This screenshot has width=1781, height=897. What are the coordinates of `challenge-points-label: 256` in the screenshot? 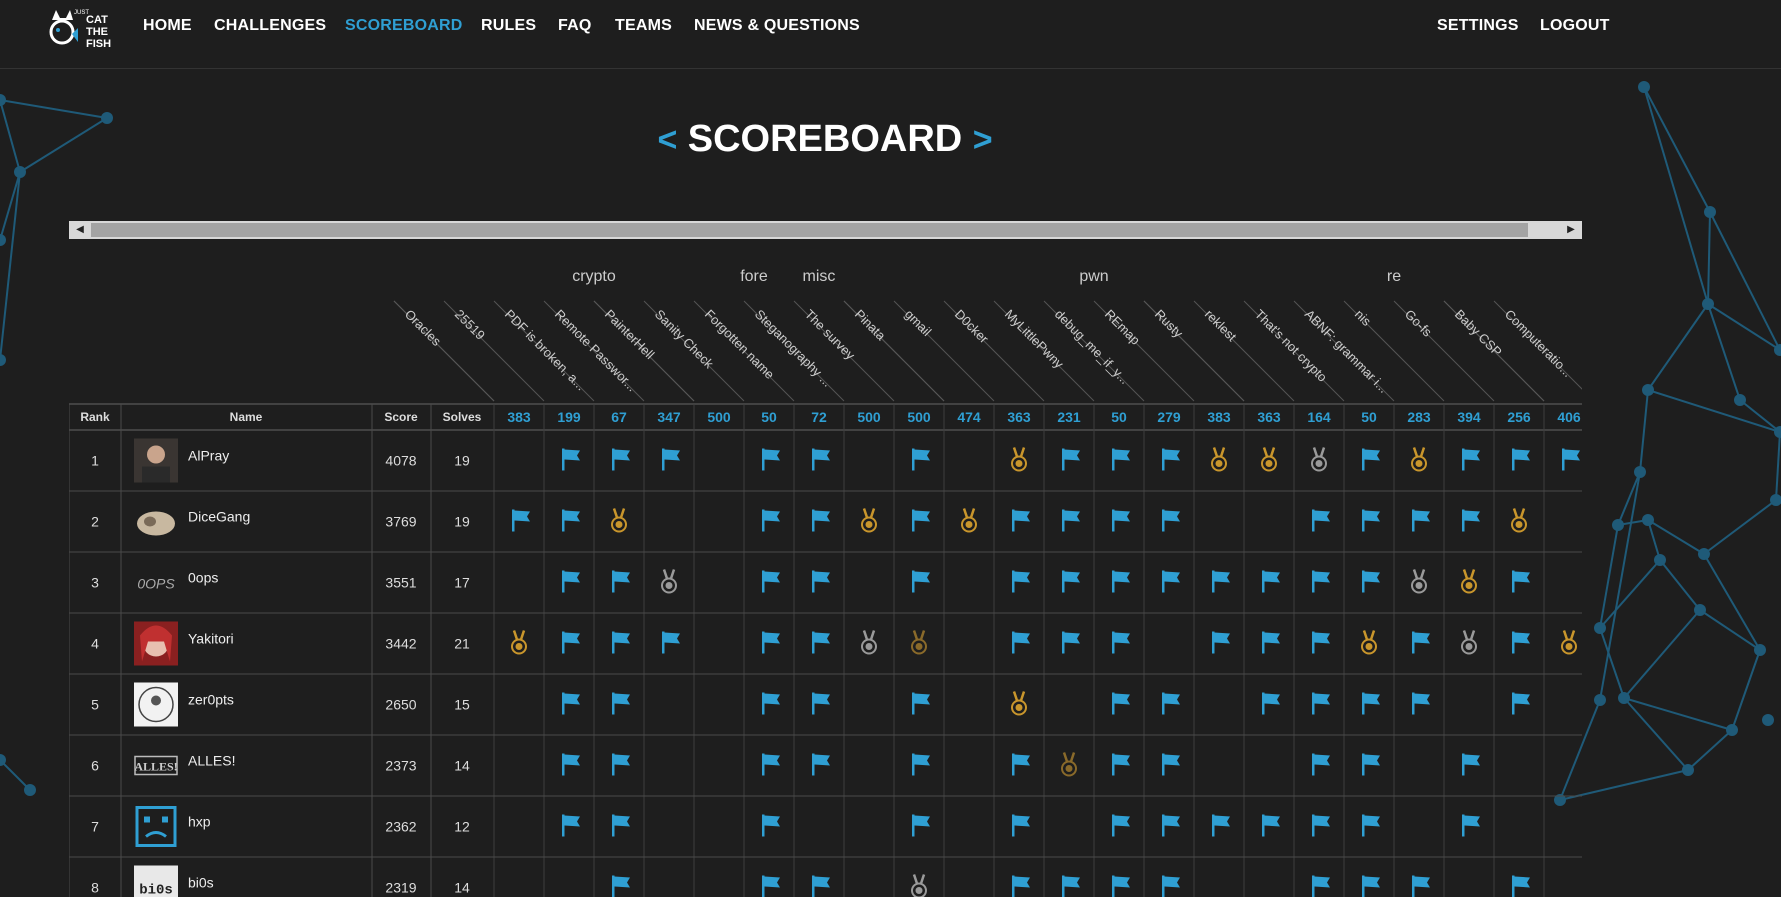 It's located at (1519, 417).